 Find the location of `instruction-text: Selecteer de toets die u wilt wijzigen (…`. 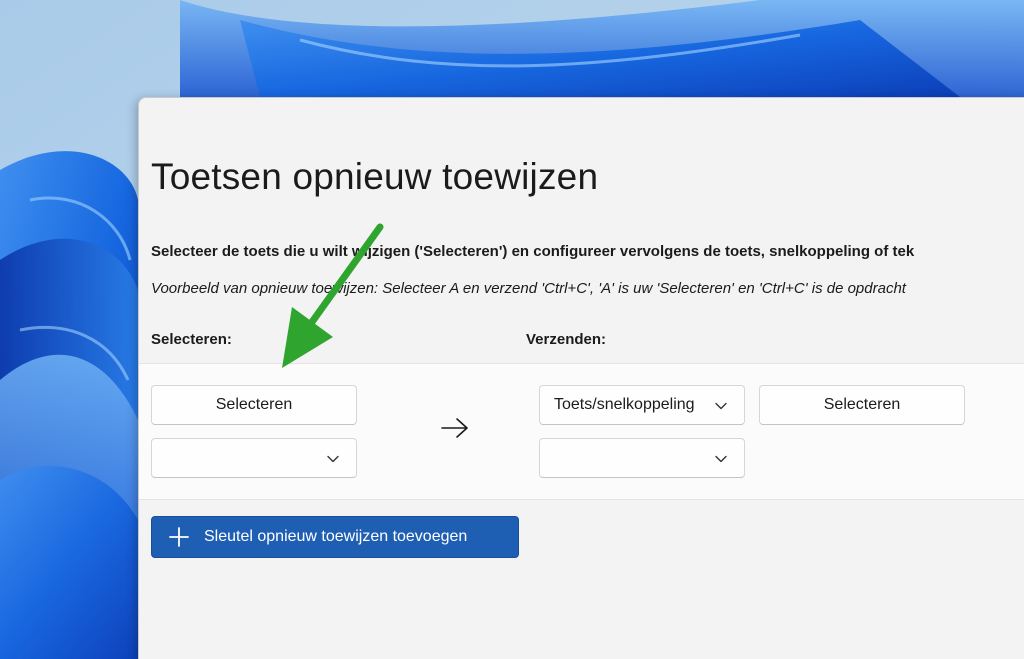

instruction-text: Selecteer de toets die u wilt wijzigen (… is located at coordinates (533, 251).